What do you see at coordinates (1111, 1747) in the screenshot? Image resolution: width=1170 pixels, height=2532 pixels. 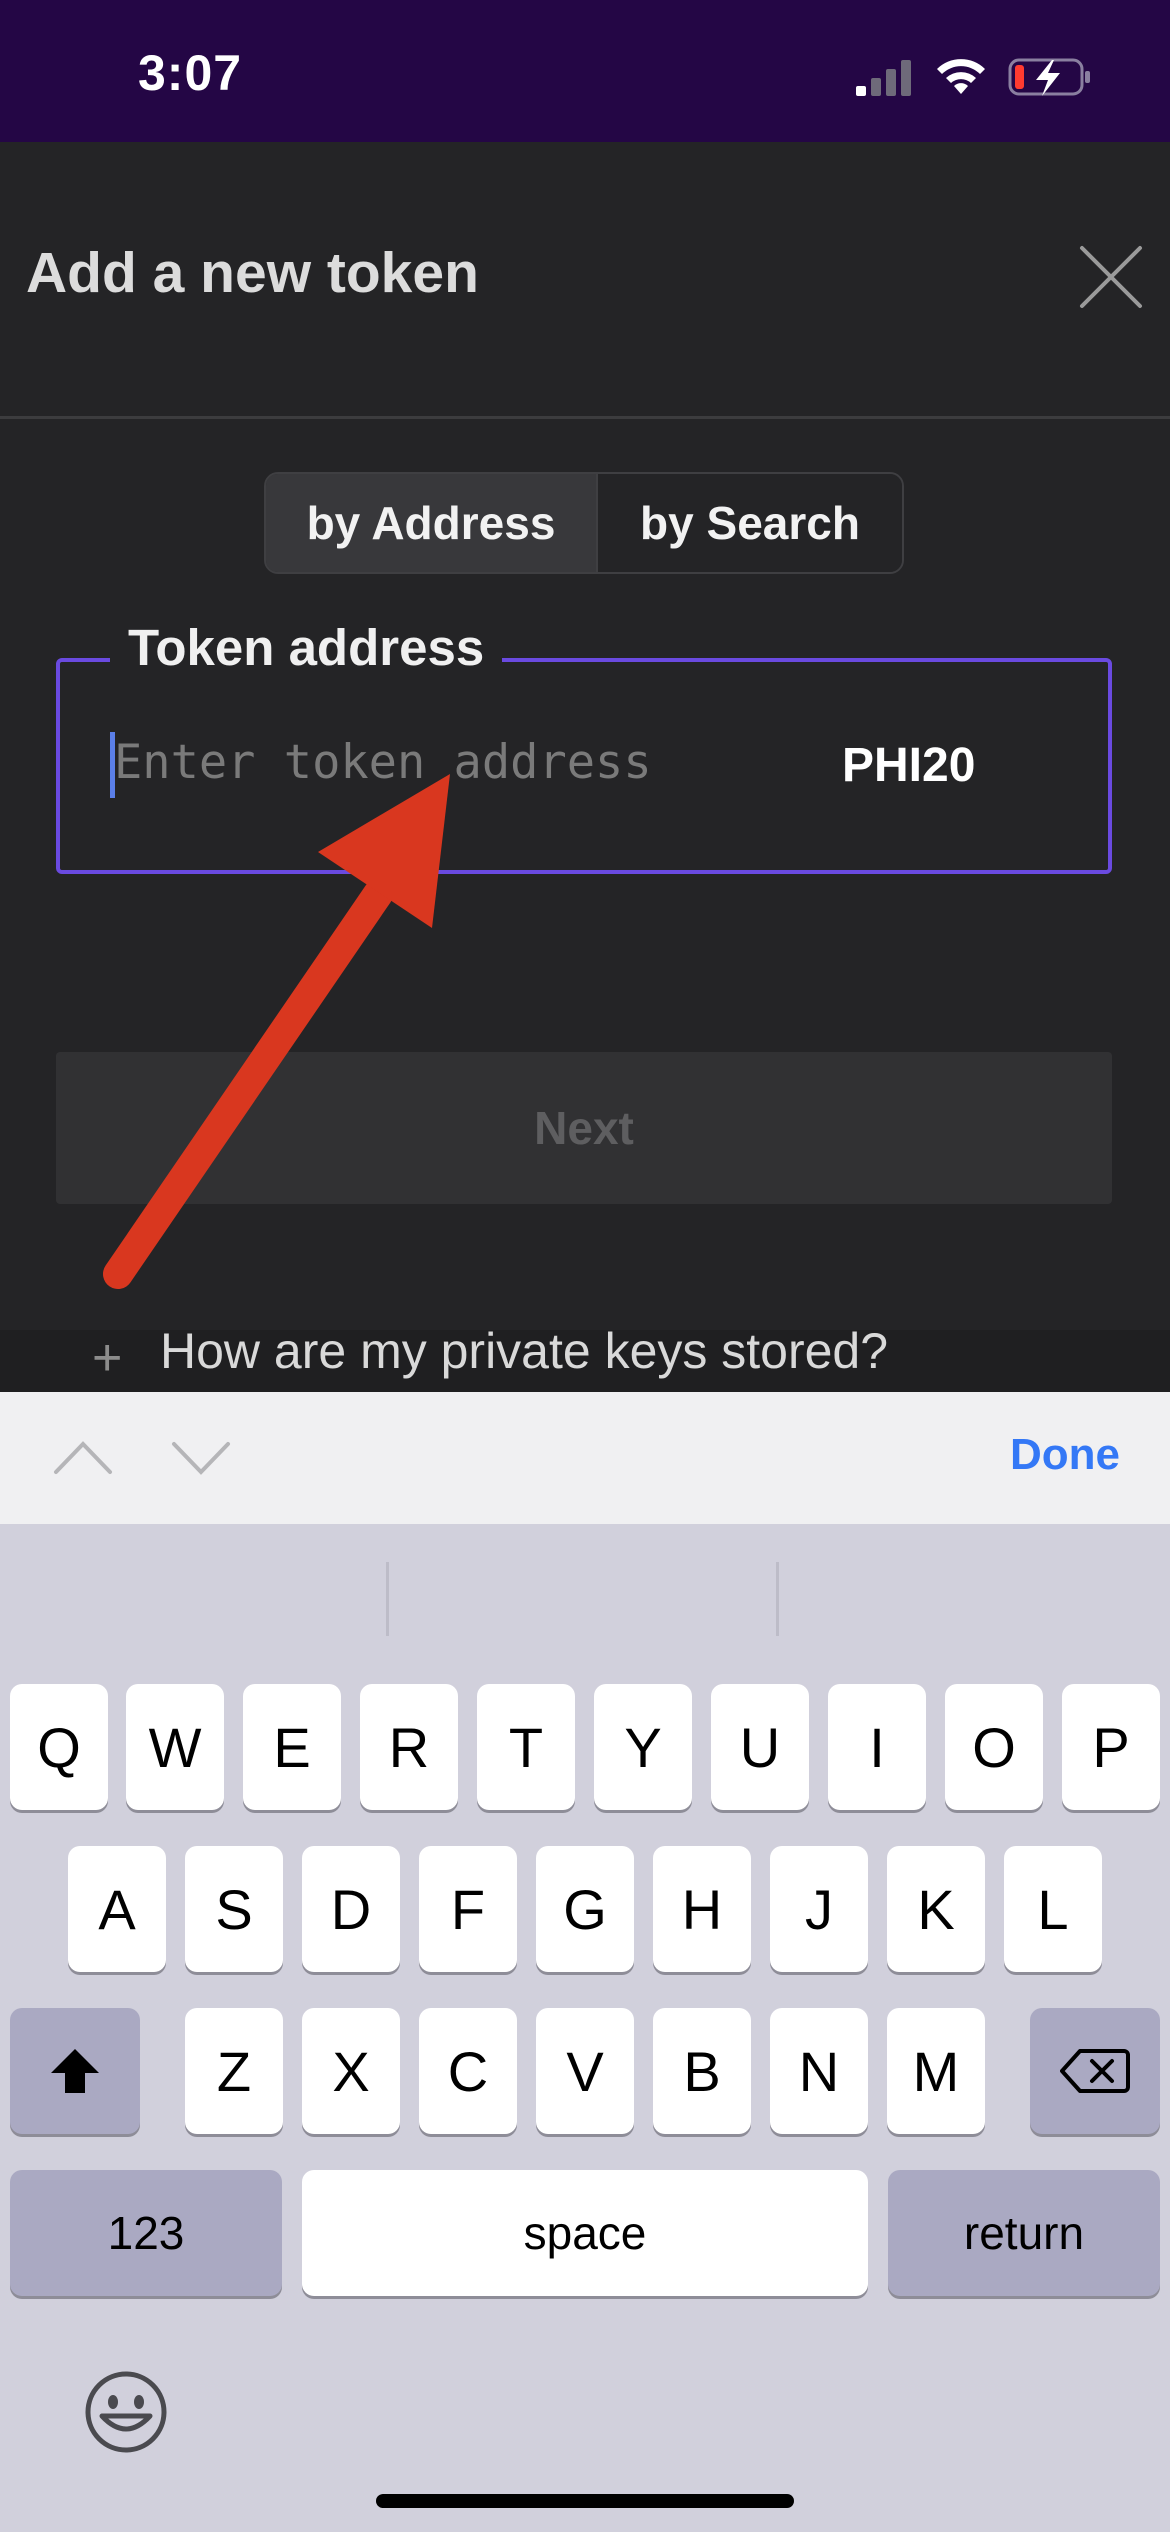 I see `key-p: P` at bounding box center [1111, 1747].